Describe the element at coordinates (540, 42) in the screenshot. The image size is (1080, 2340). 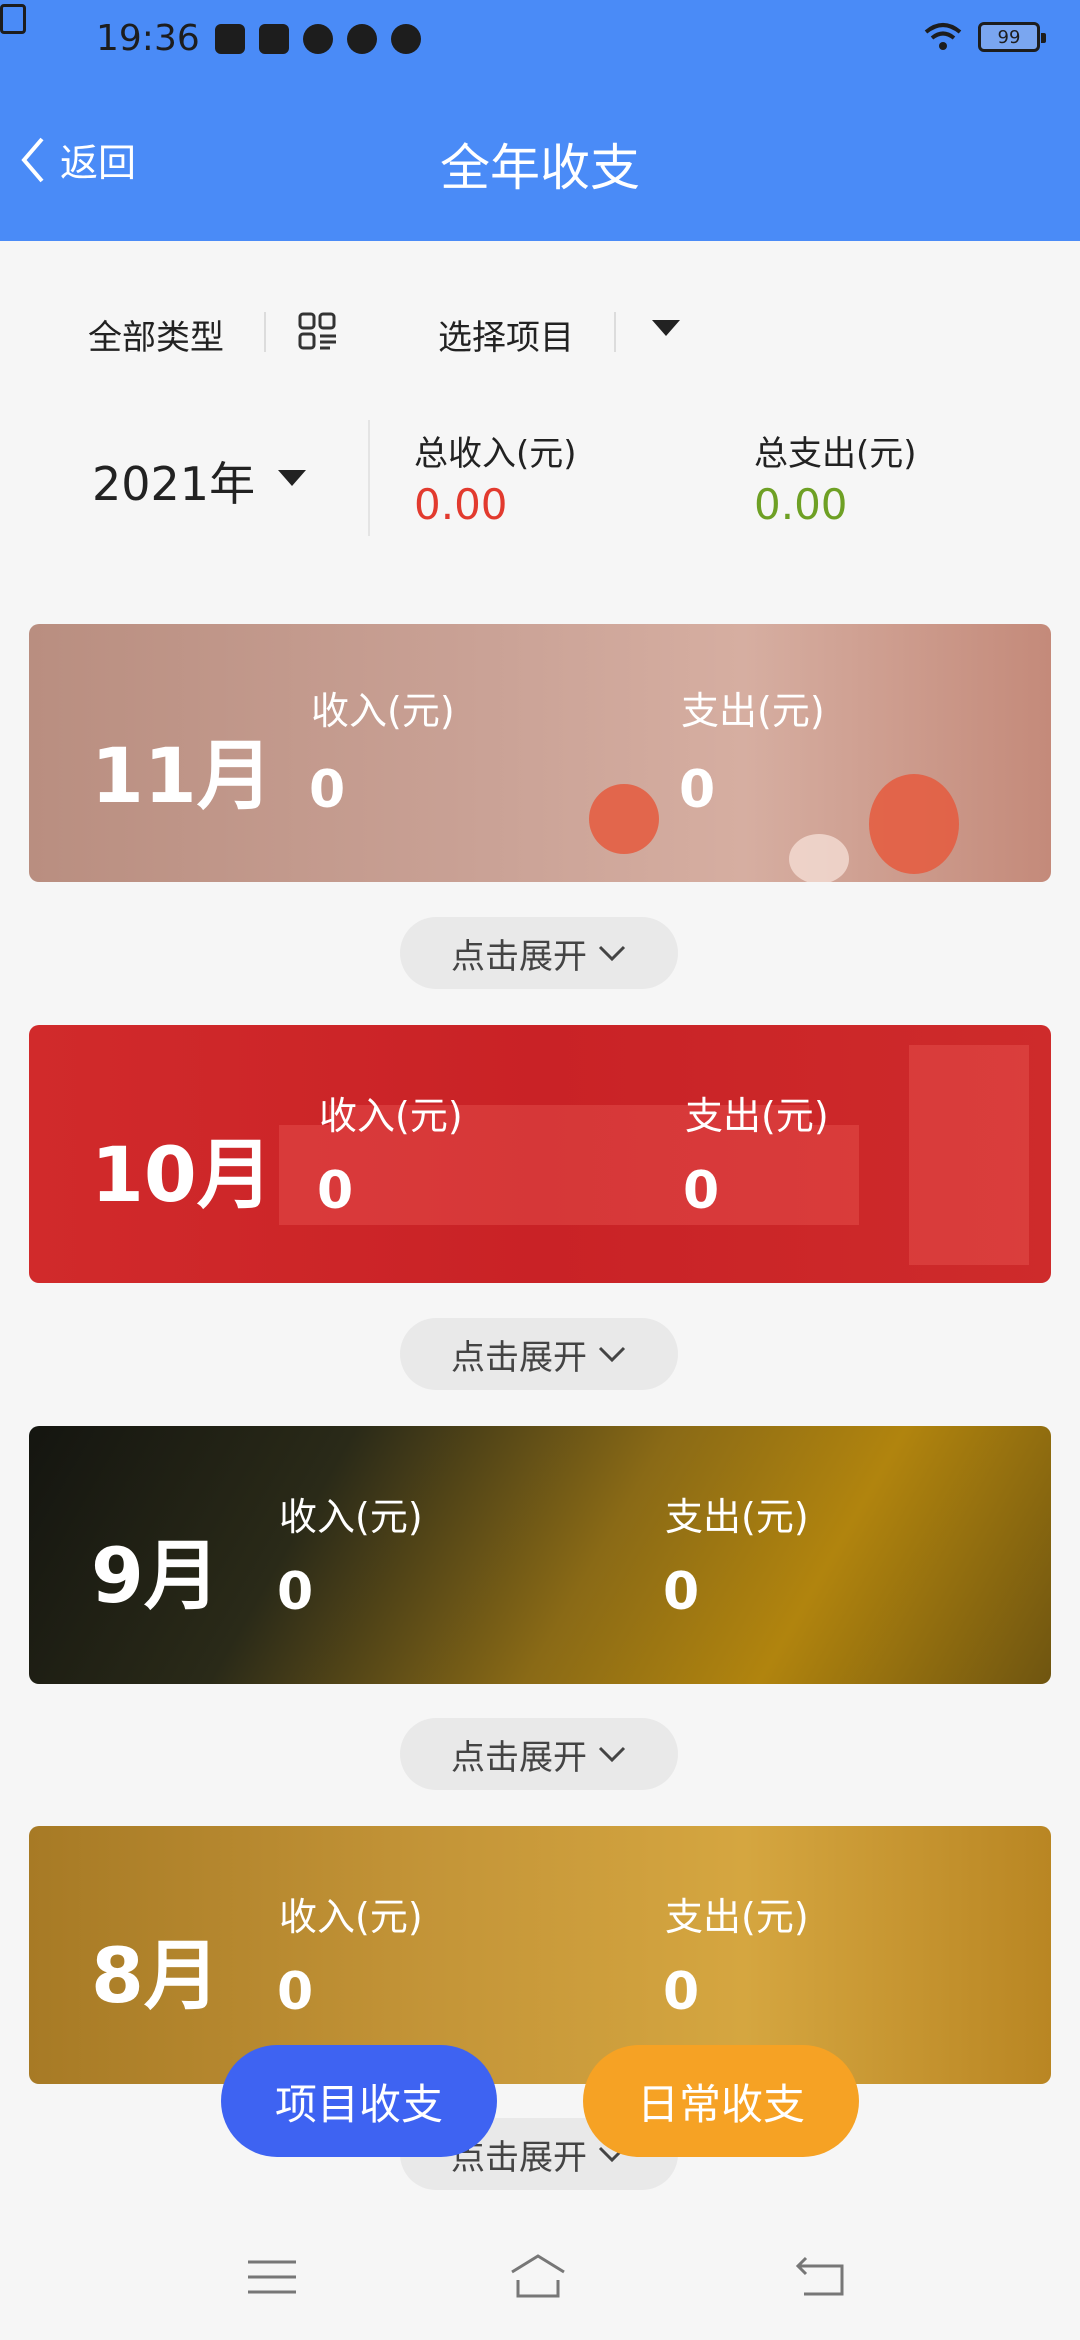
I see `status-bar: 19:36 99` at that location.